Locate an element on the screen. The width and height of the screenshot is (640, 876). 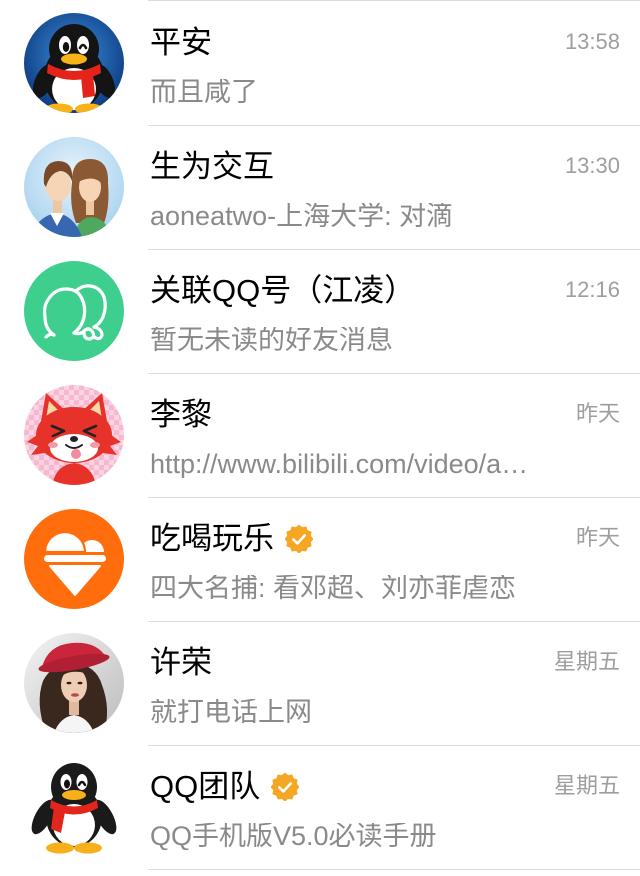
message-preview: aoneatwo-上海大学: 对滴 is located at coordinates (302, 216).